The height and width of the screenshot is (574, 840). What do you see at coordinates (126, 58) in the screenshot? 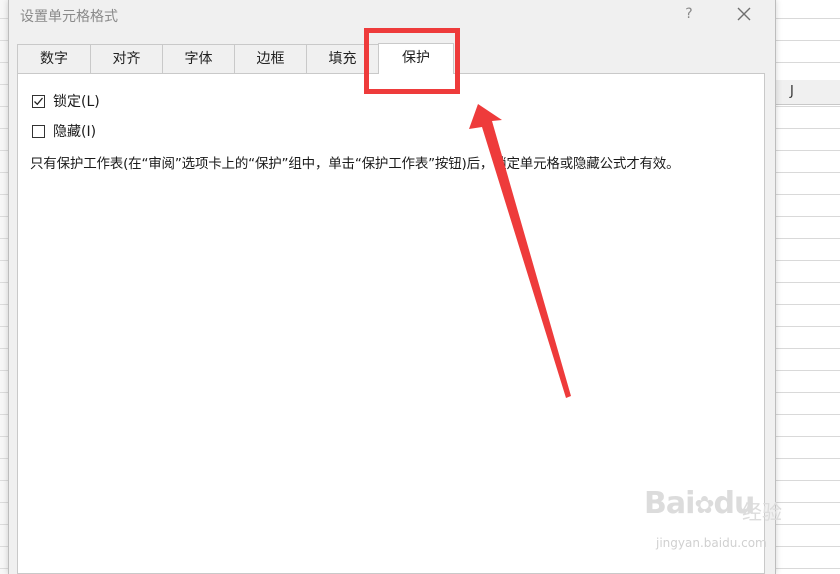
I see `tab-alignment: 对齐` at bounding box center [126, 58].